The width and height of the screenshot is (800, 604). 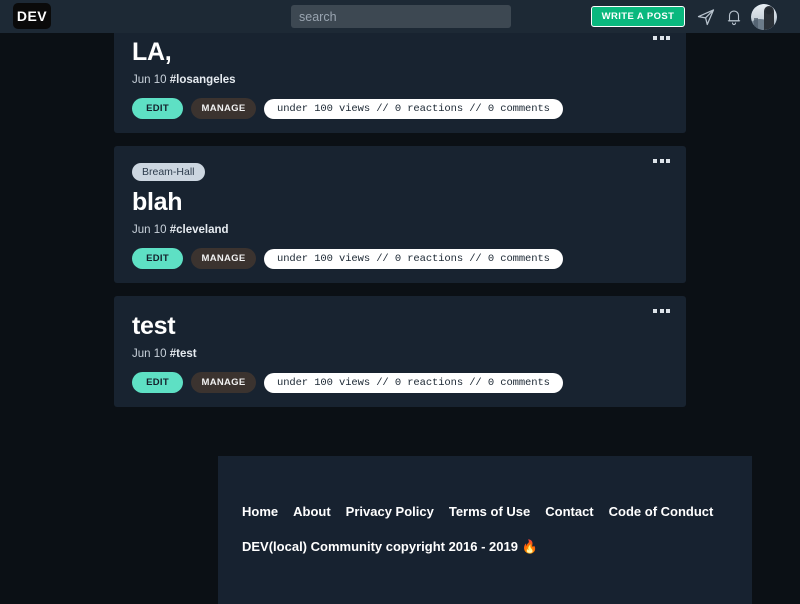 I want to click on post-tag: #losangeles, so click(x=203, y=80).